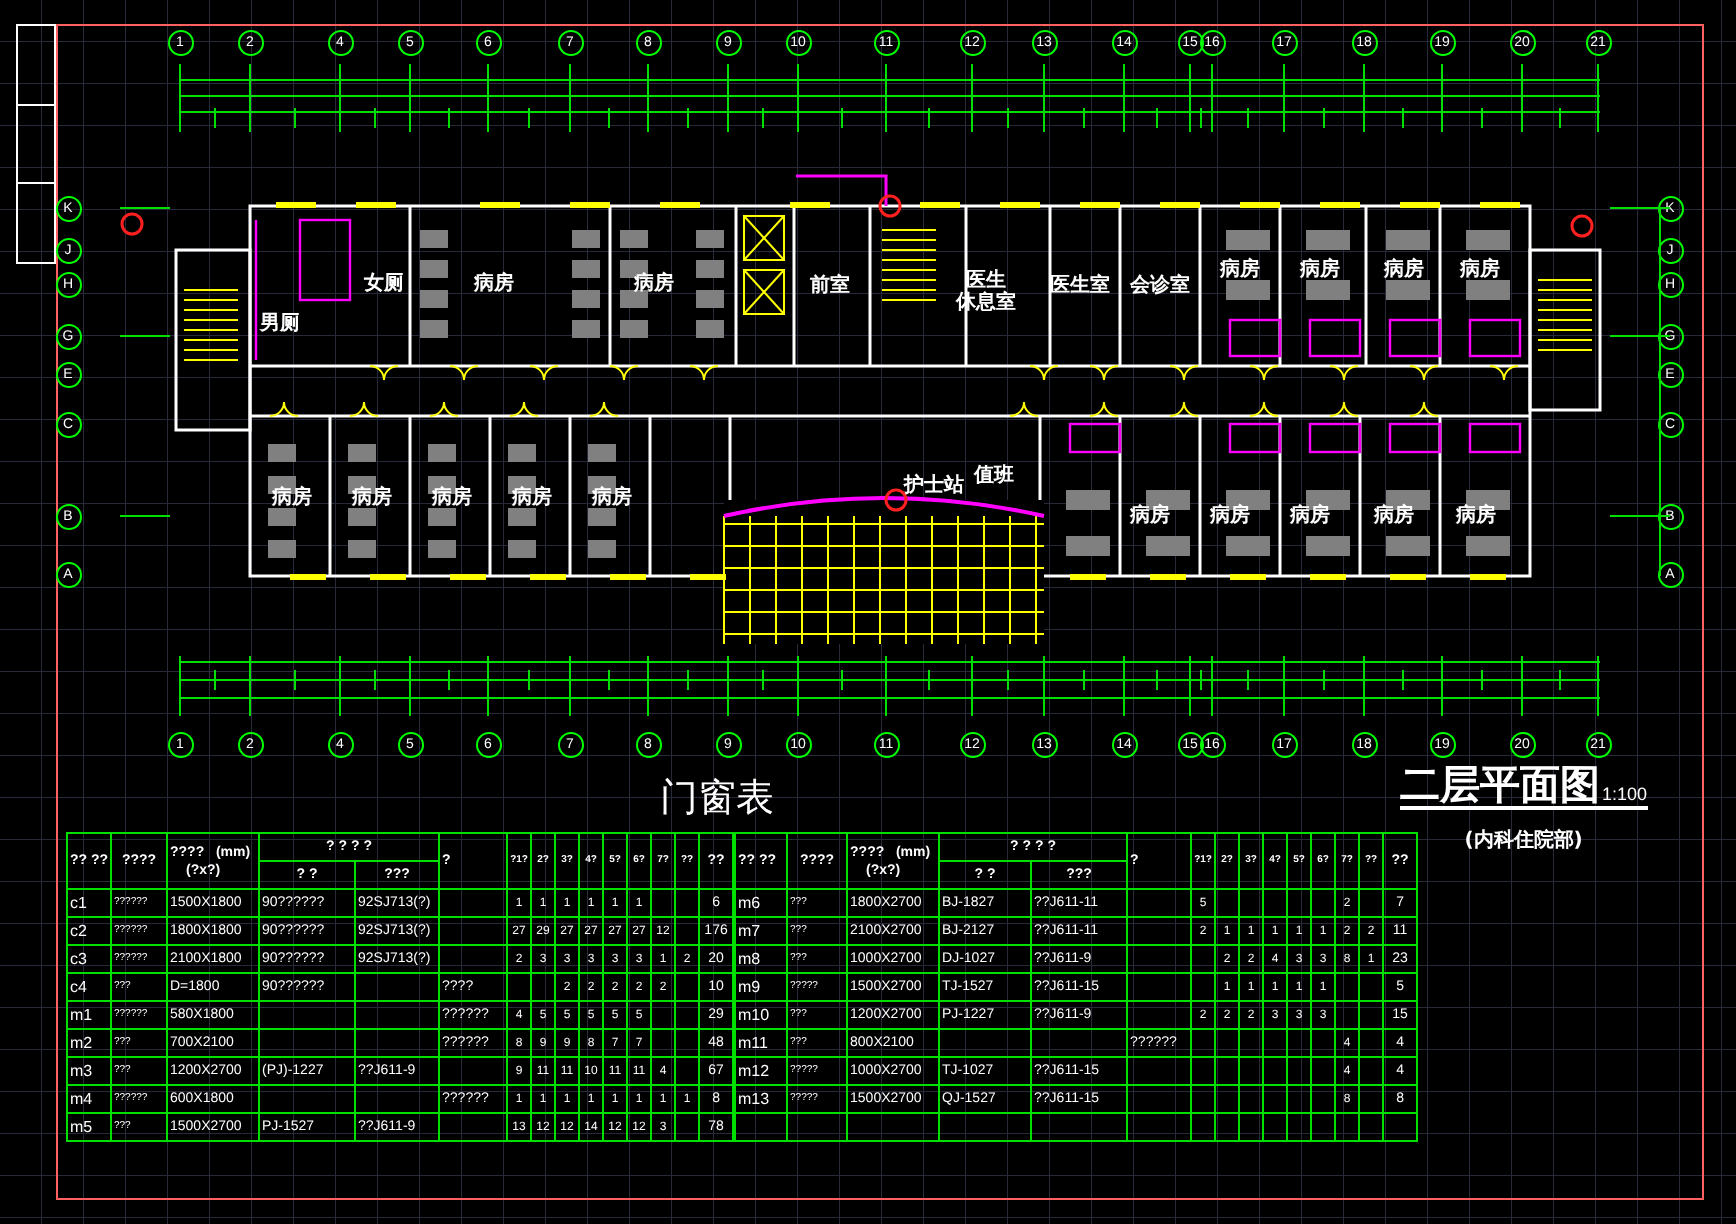  Describe the element at coordinates (934, 486) in the screenshot. I see `room-label: 护士站` at that location.